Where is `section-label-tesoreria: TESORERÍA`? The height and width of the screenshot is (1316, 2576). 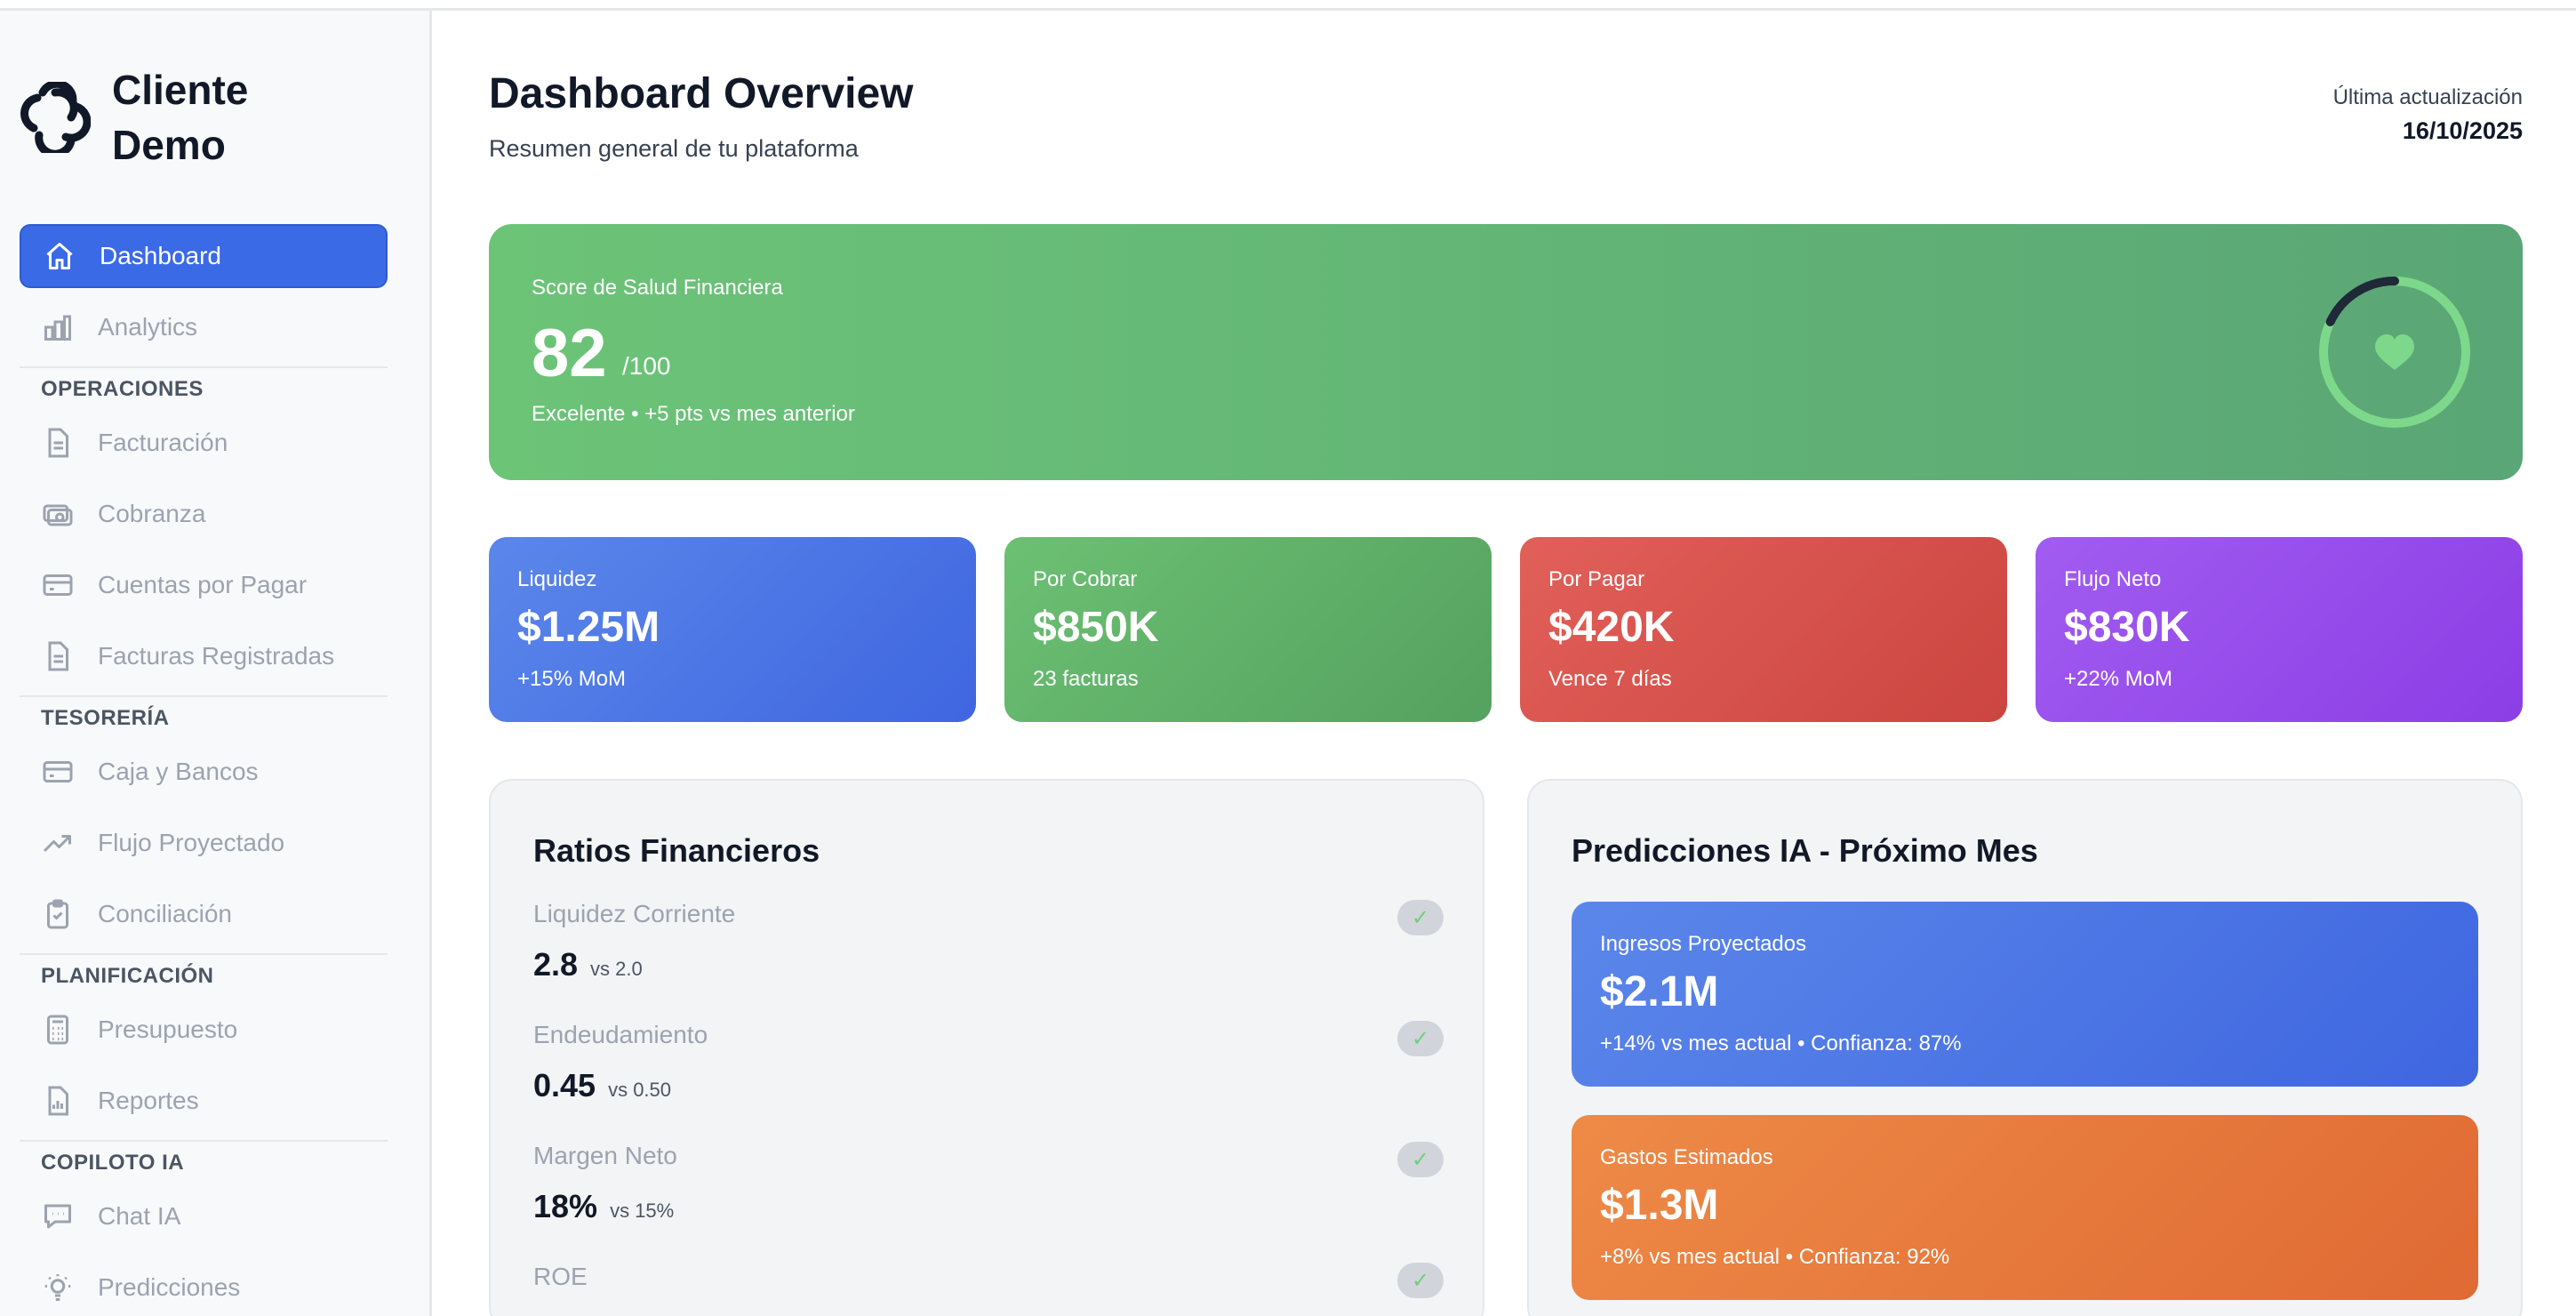
section-label-tesoreria: TESORERÍA is located at coordinates (105, 718).